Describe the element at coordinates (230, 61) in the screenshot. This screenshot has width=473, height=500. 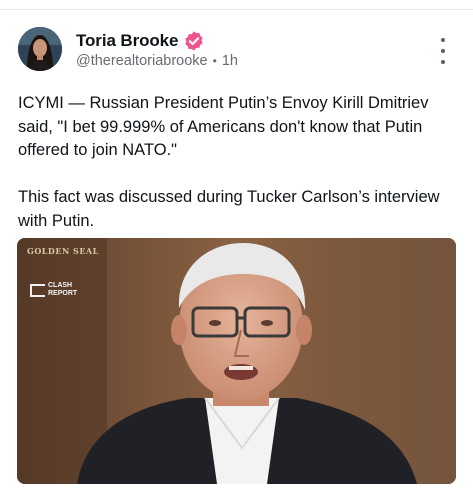
I see `post-timestamp: 1h` at that location.